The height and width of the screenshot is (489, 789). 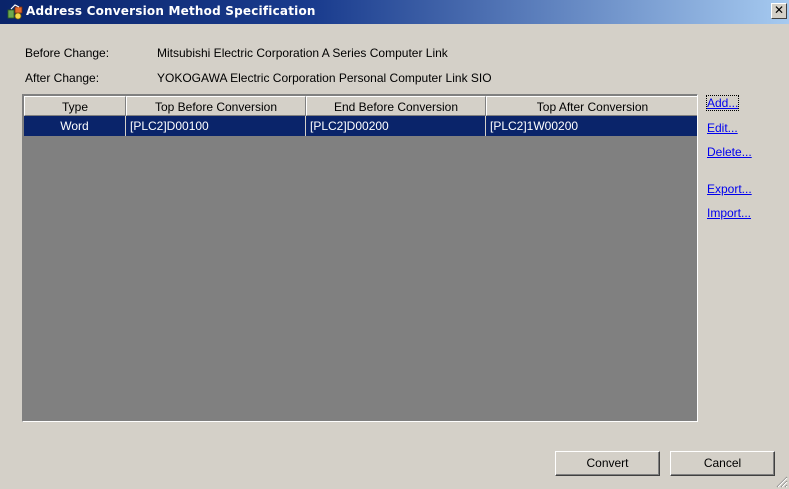 I want to click on app-icon, so click(x=15, y=12).